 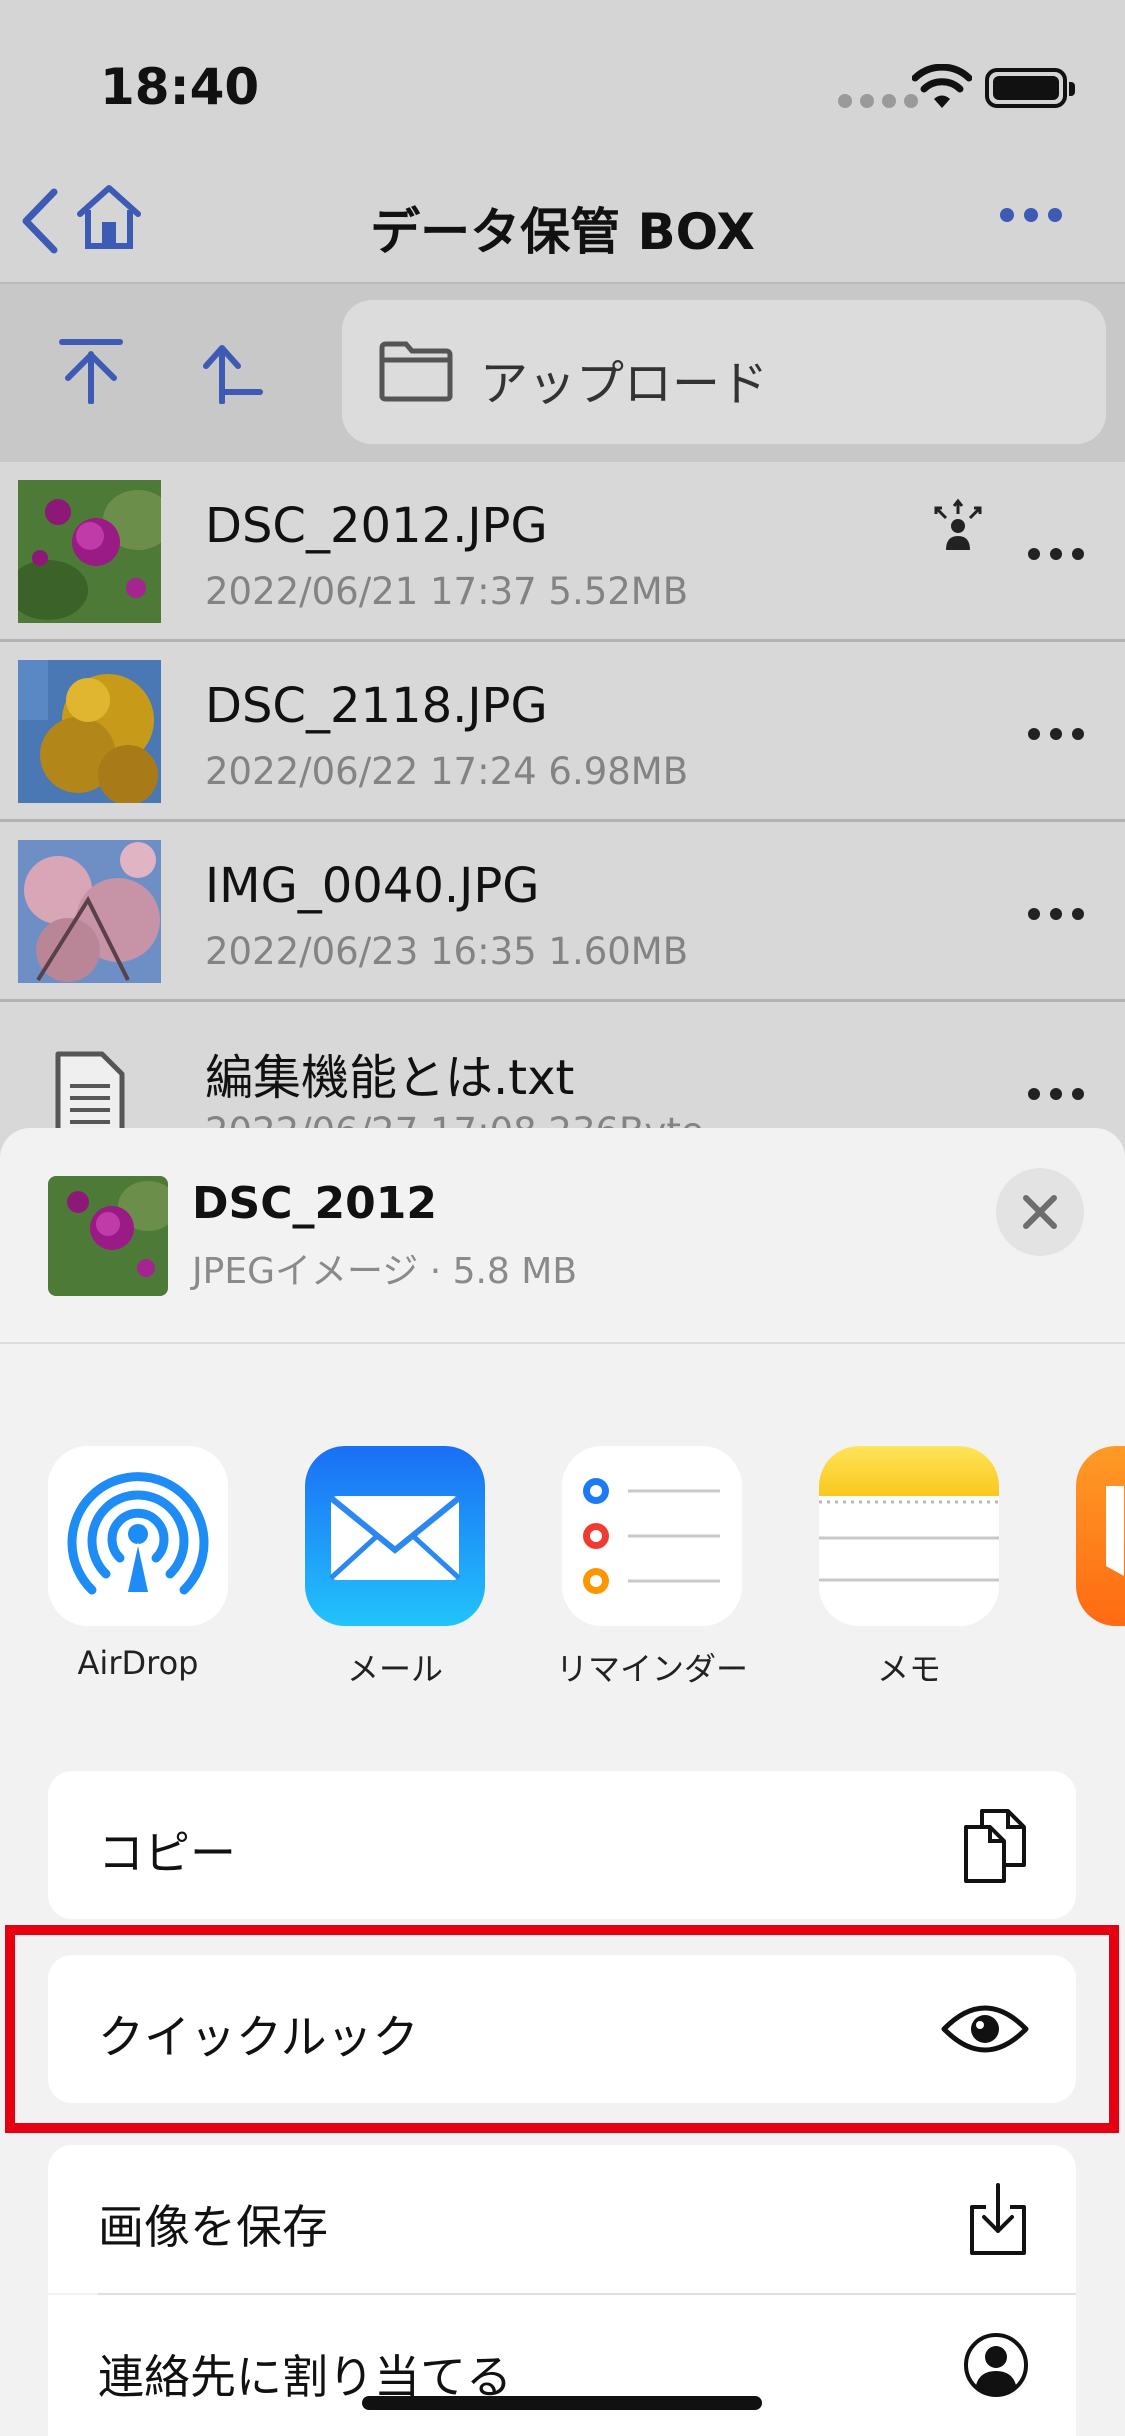 I want to click on close-button, so click(x=1040, y=1212).